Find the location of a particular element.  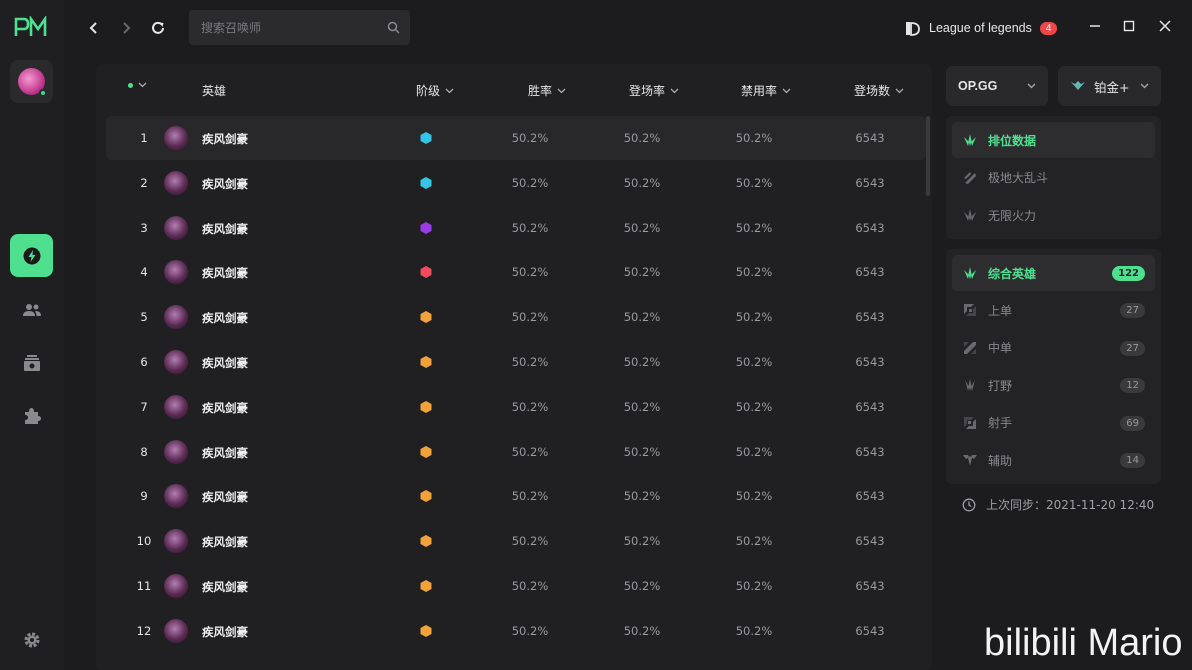

position-count: 27 is located at coordinates (1132, 311).